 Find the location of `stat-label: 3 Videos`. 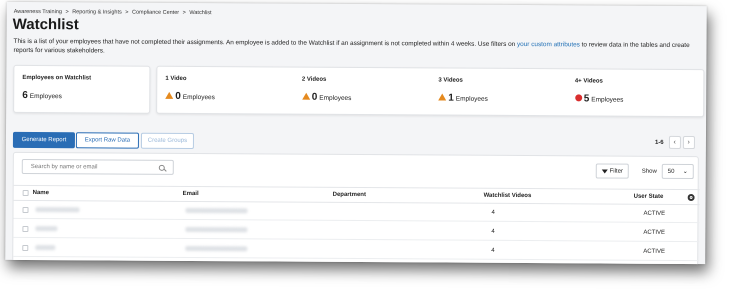

stat-label: 3 Videos is located at coordinates (450, 80).